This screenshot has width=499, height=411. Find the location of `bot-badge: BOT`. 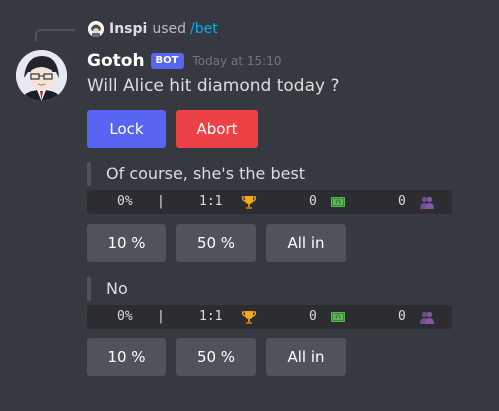

bot-badge: BOT is located at coordinates (167, 61).